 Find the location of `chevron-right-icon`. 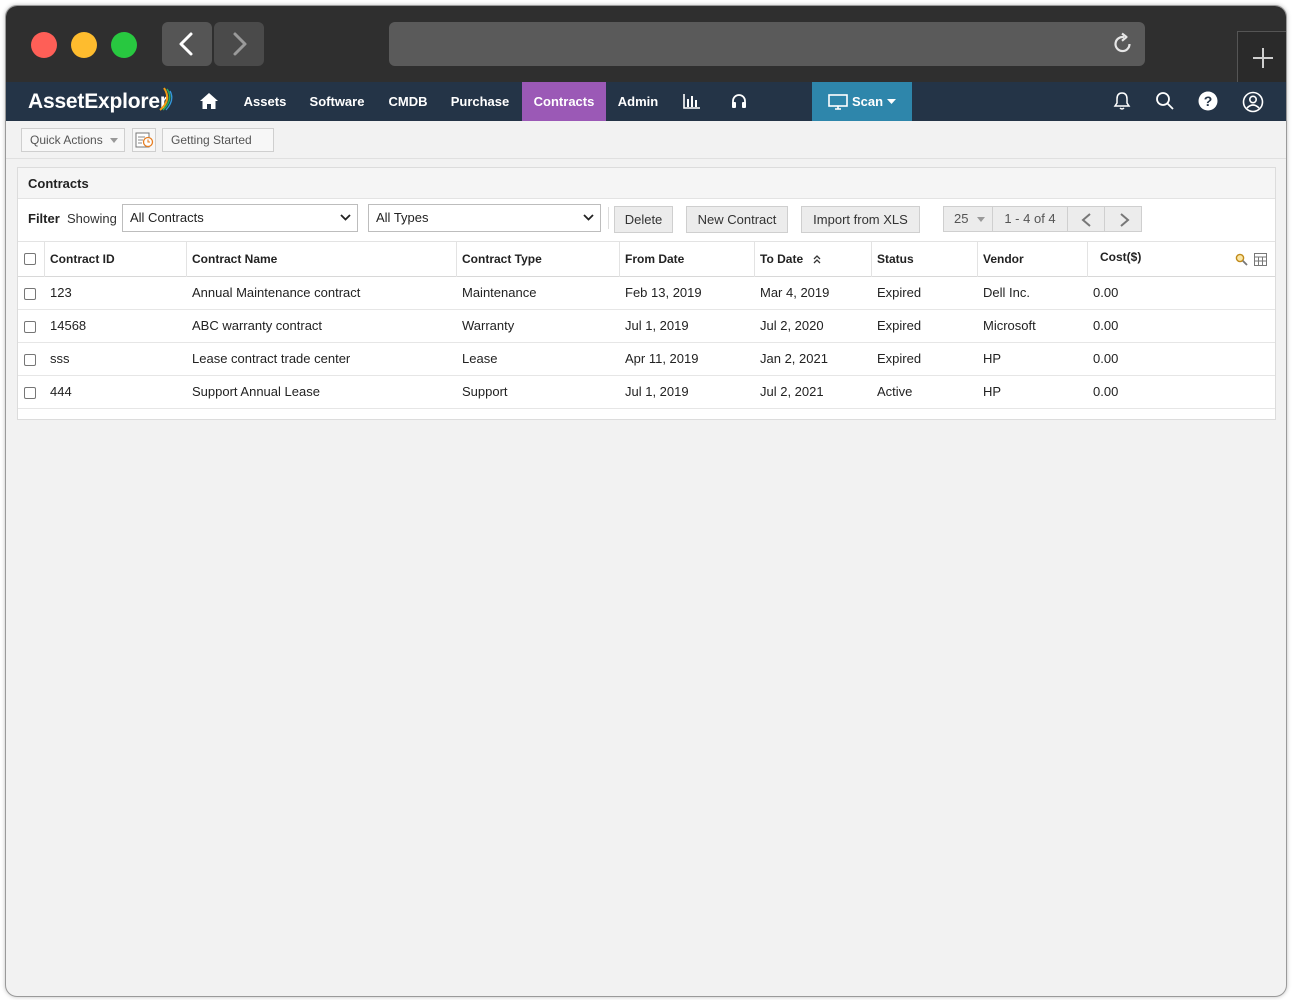

chevron-right-icon is located at coordinates (240, 44).